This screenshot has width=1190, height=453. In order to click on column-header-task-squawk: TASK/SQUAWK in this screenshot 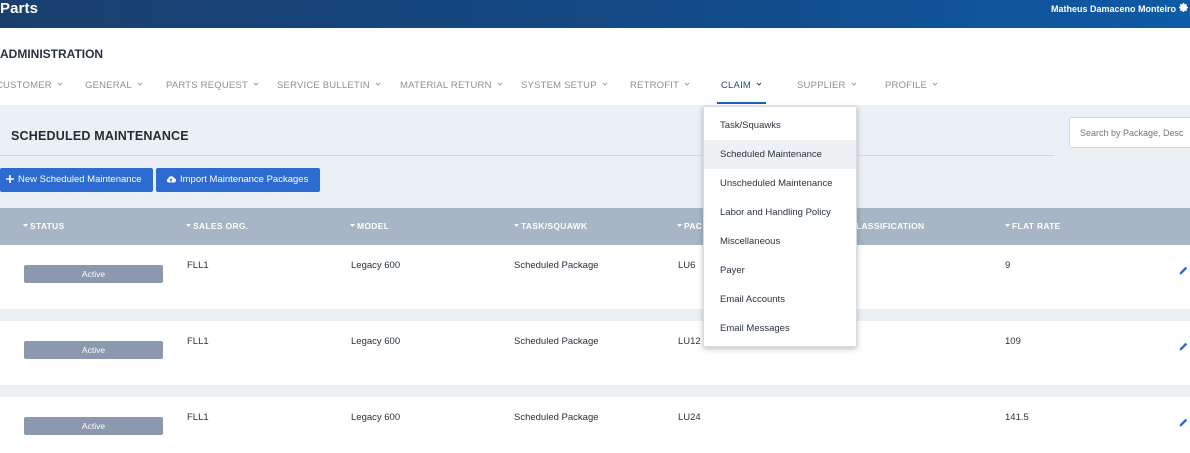, I will do `click(550, 226)`.